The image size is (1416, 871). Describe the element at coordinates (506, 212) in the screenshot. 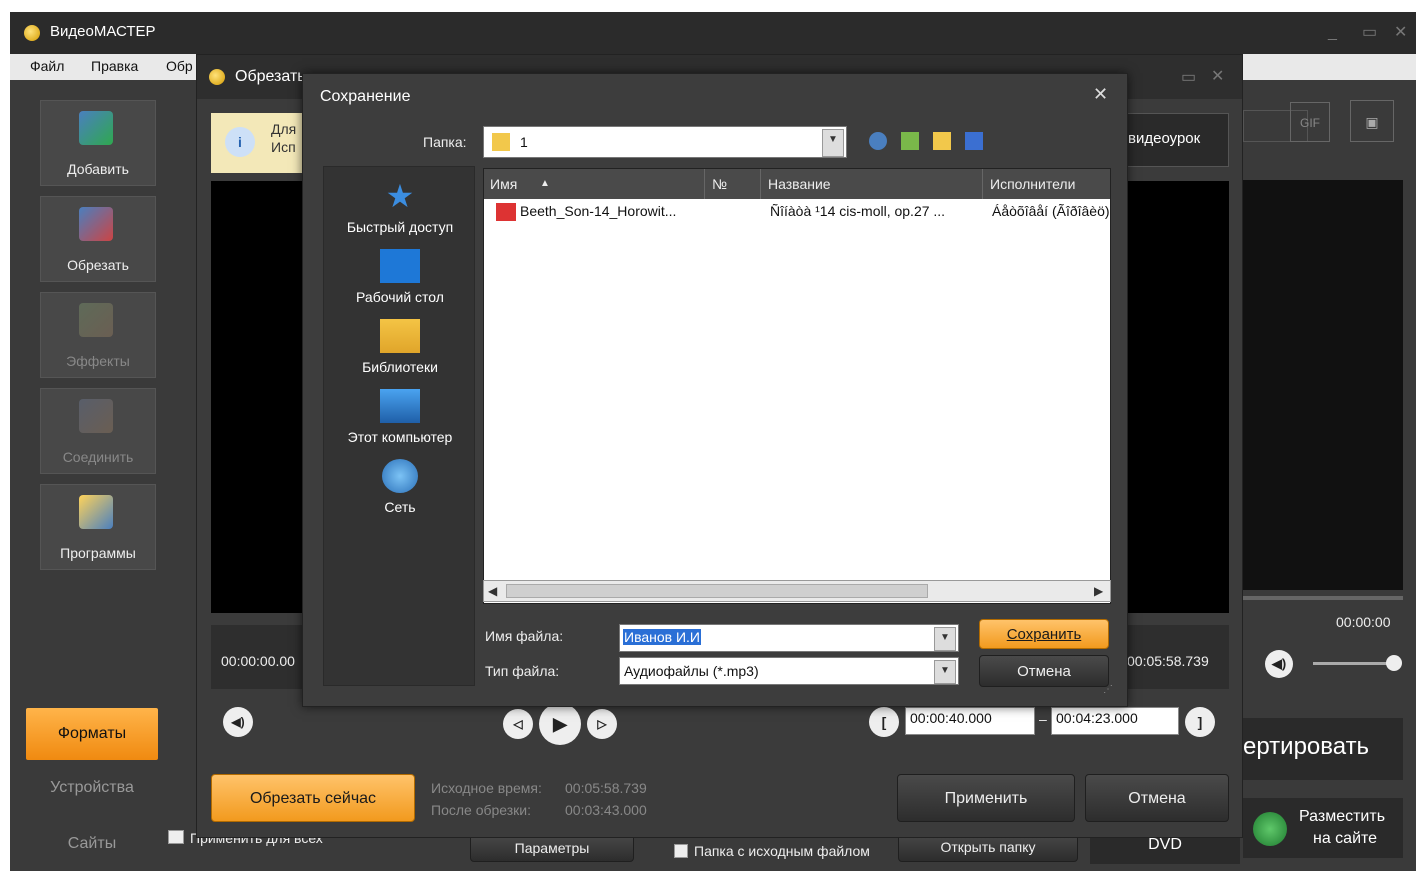

I see `audio-file-icon` at that location.